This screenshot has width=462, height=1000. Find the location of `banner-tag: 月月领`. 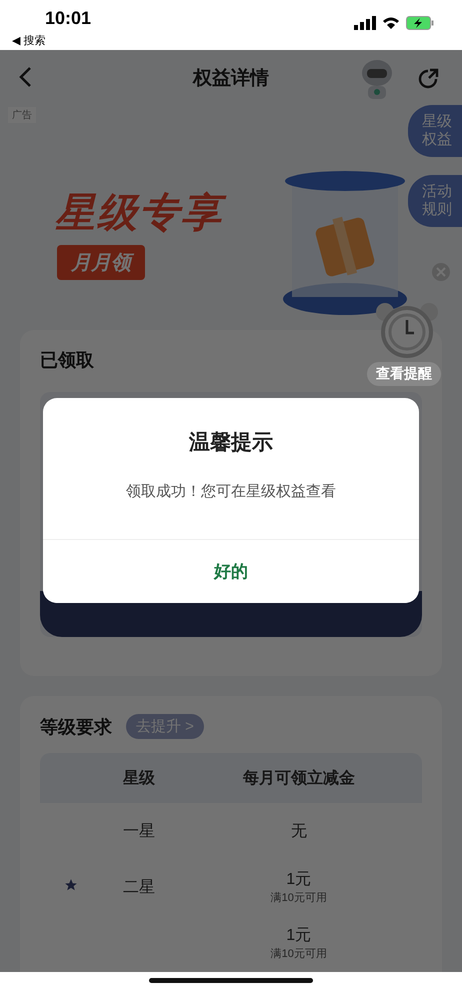

banner-tag: 月月领 is located at coordinates (101, 262).